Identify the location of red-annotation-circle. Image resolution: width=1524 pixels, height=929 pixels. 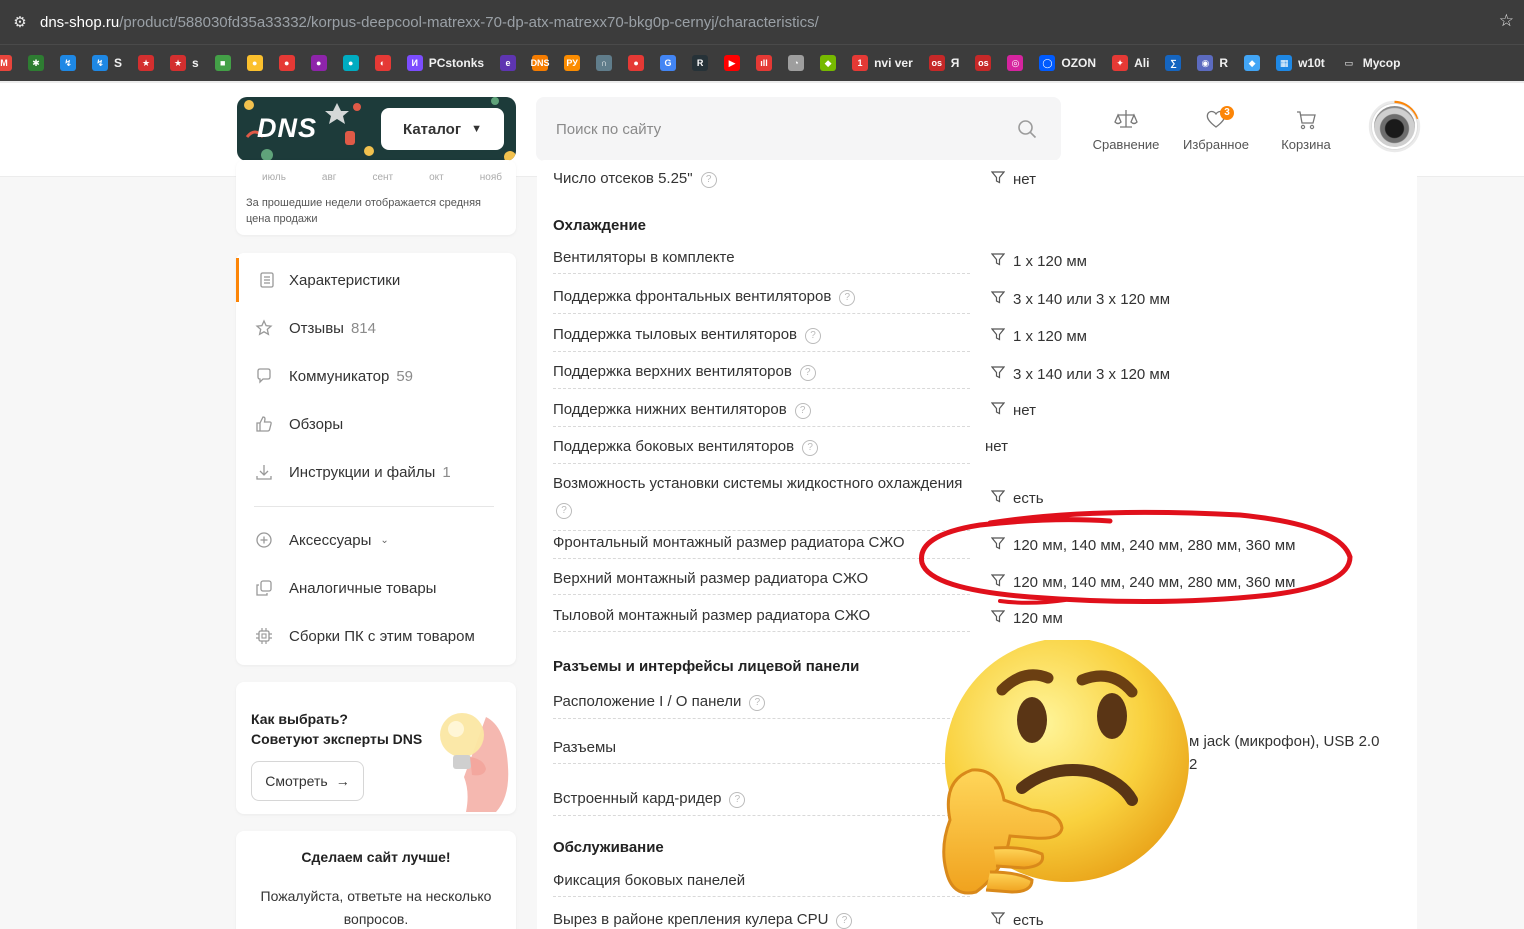
(1136, 557).